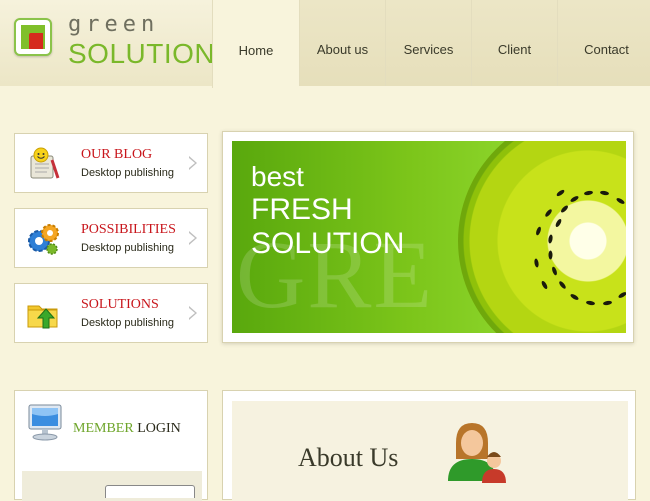 The width and height of the screenshot is (650, 501). I want to click on sidebar-item-title: SOLUTIONS, so click(120, 304).